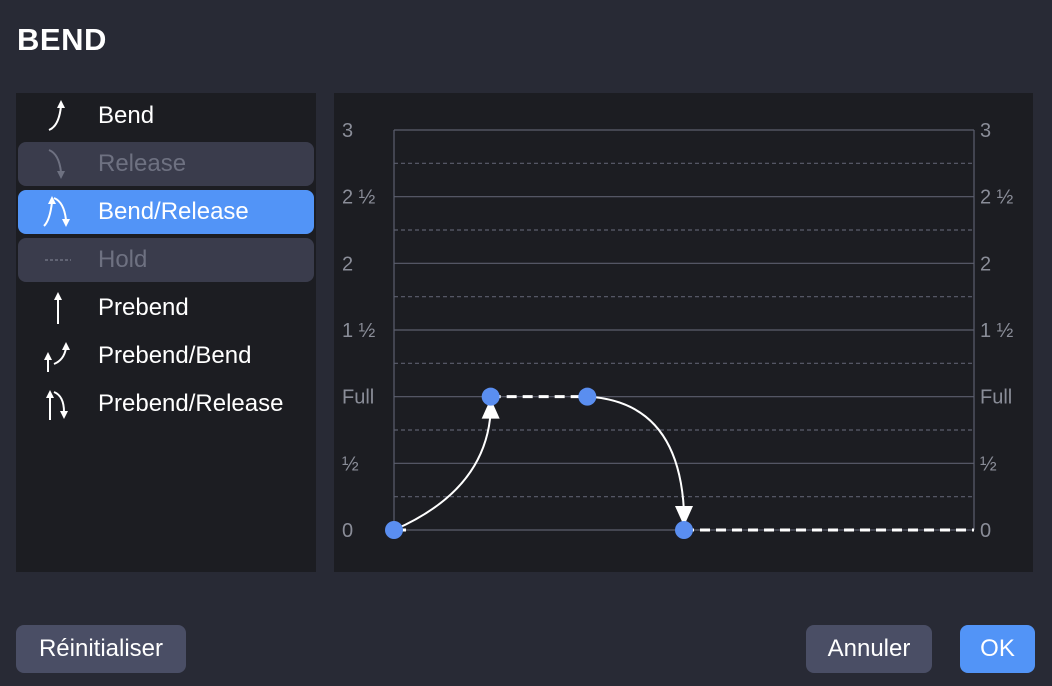  I want to click on ok-button: OK, so click(997, 649).